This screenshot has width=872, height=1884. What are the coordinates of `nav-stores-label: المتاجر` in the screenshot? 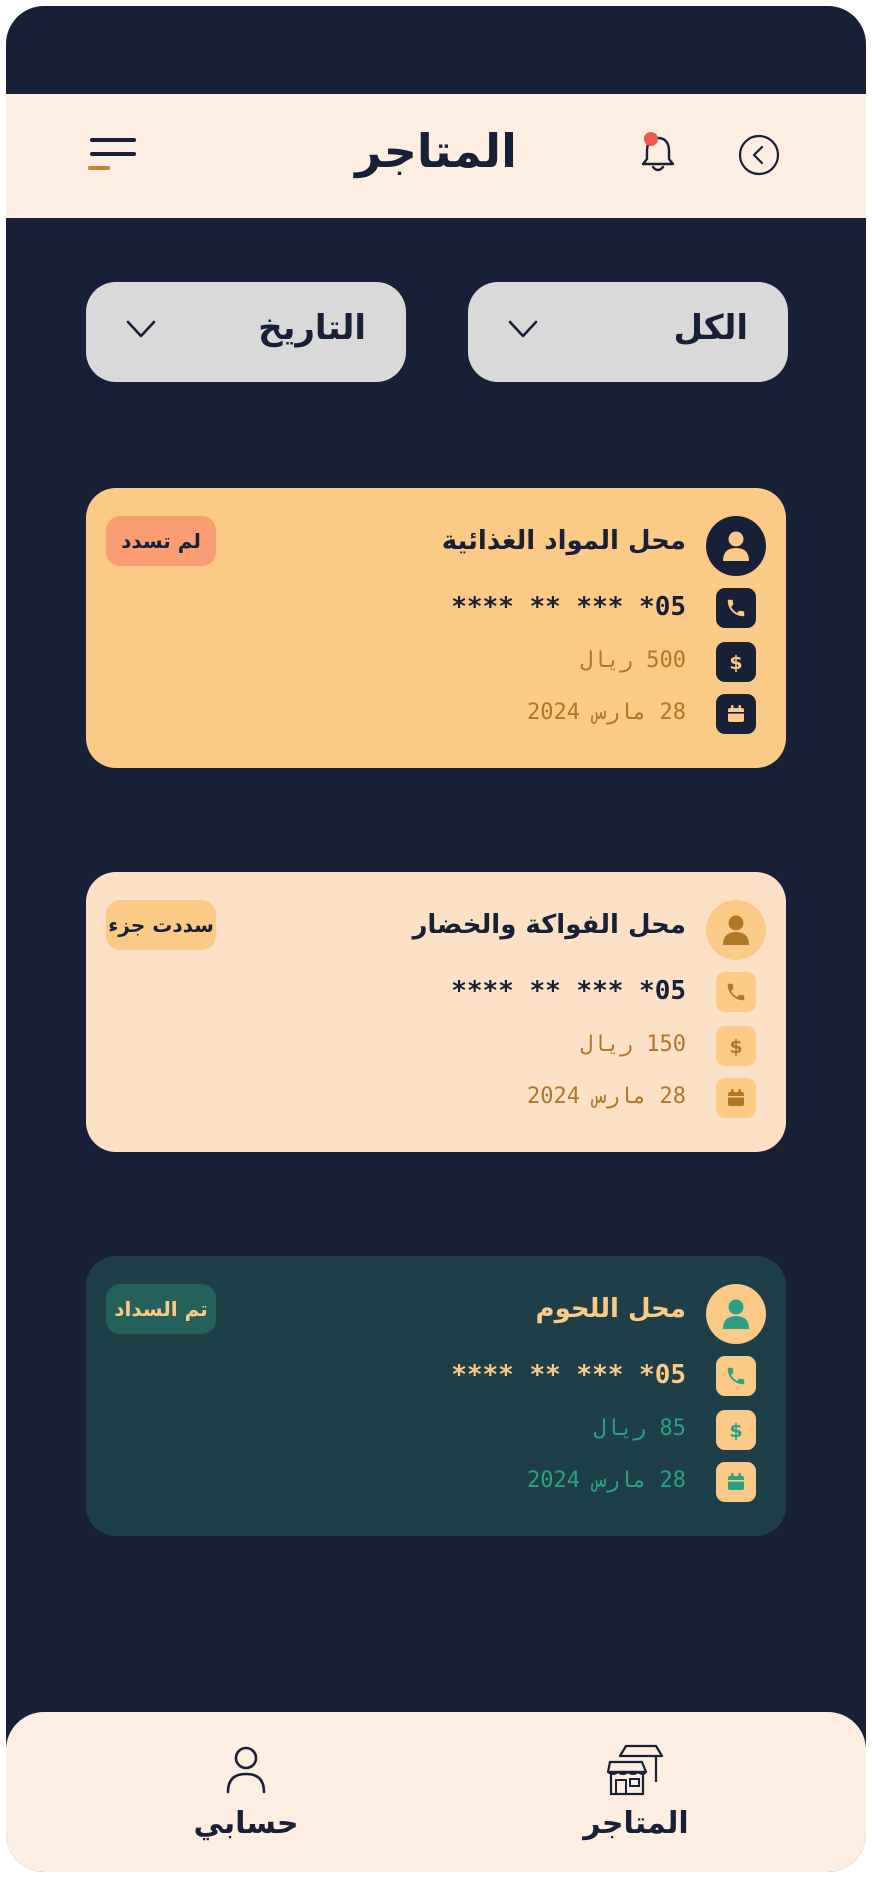 It's located at (636, 1823).